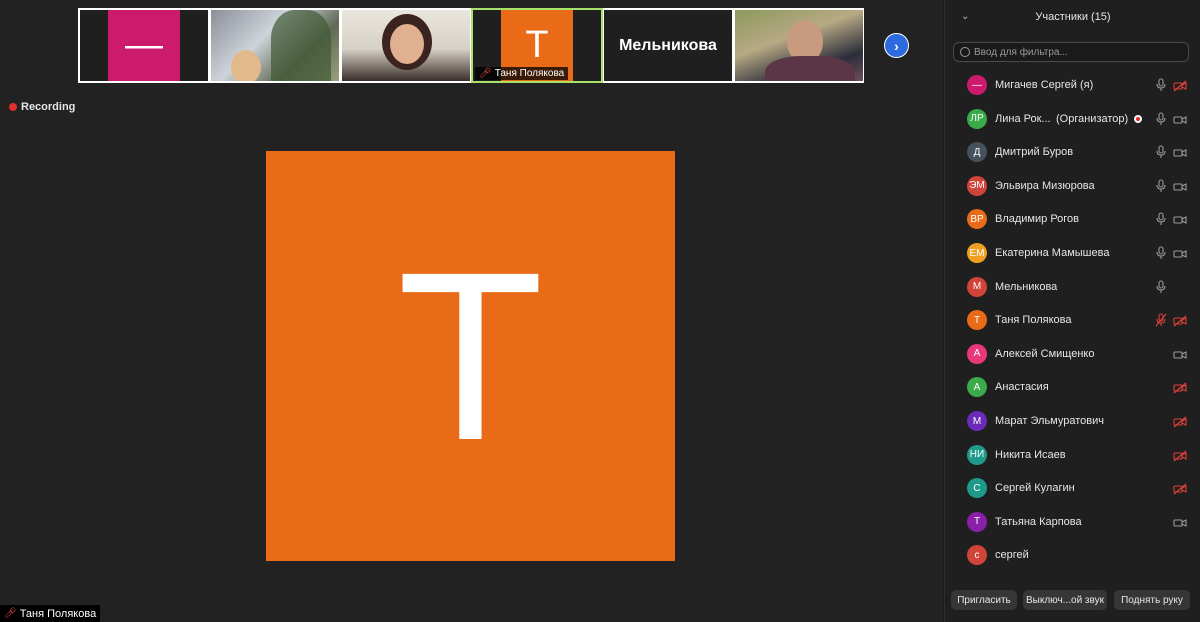  What do you see at coordinates (1073, 17) in the screenshot?
I see `panel-title: Участники (15)` at bounding box center [1073, 17].